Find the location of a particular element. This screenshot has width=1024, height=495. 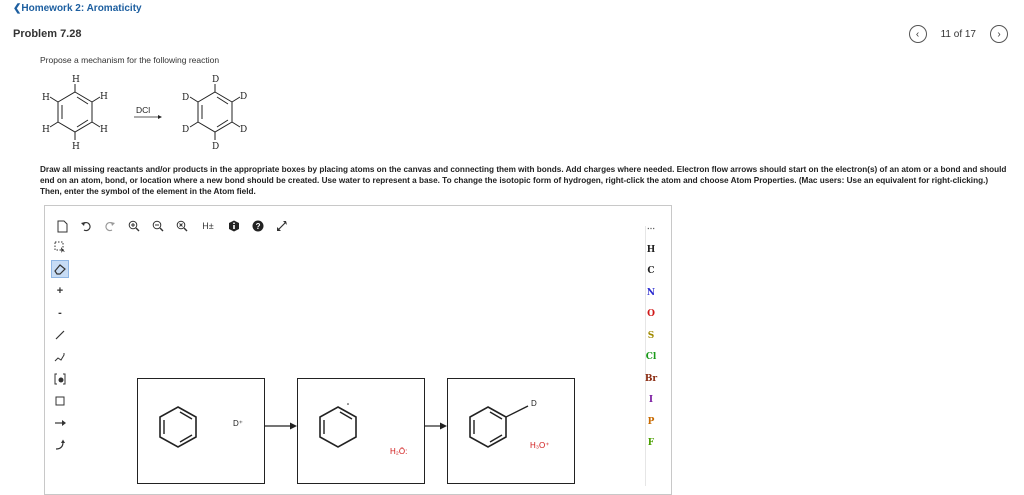

charge-minus-tool: - is located at coordinates (60, 313).